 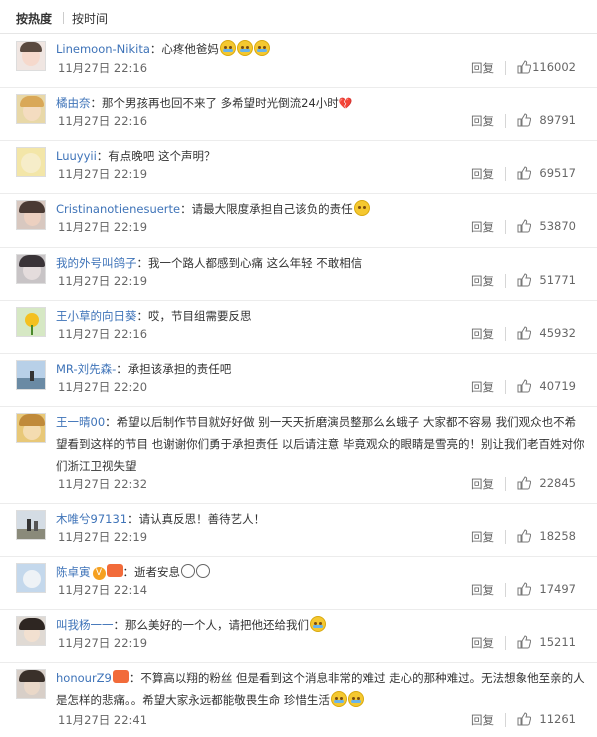 What do you see at coordinates (249, 263) in the screenshot?
I see `comment-text: ：我一个路人都感到心痛 这么年轻 不敢相信` at bounding box center [249, 263].